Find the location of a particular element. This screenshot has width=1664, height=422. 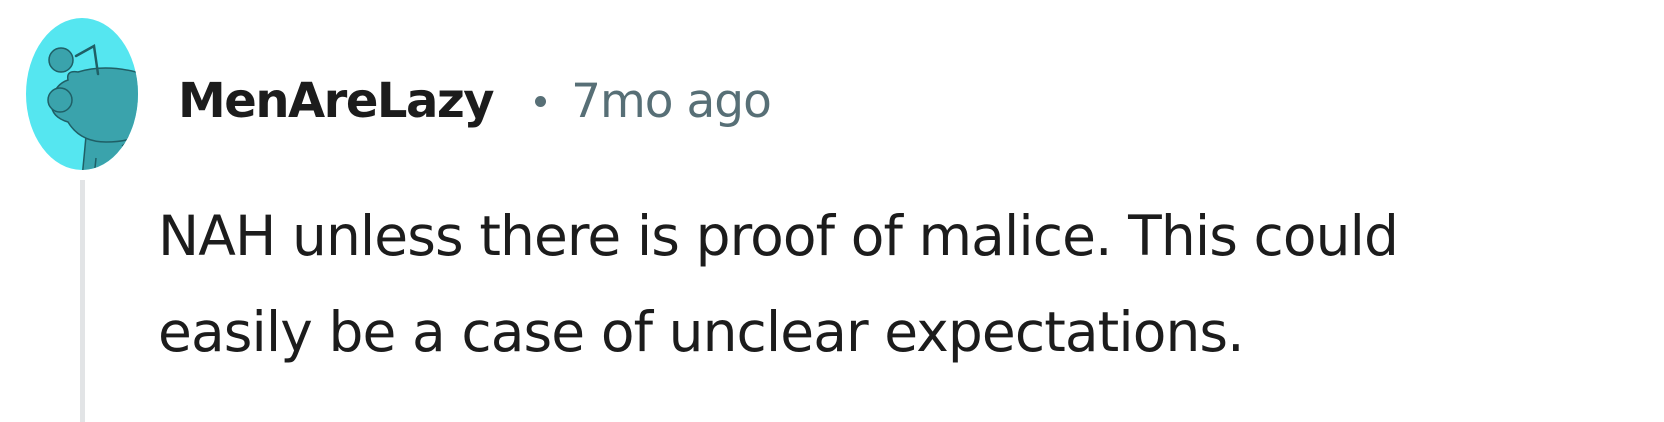

thread-collapse-line is located at coordinates (82, 301).